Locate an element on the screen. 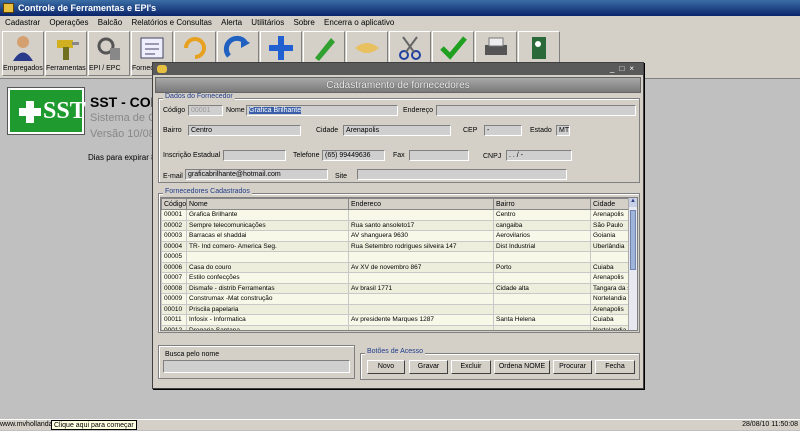  menu-alerta: Alerta is located at coordinates (231, 22).